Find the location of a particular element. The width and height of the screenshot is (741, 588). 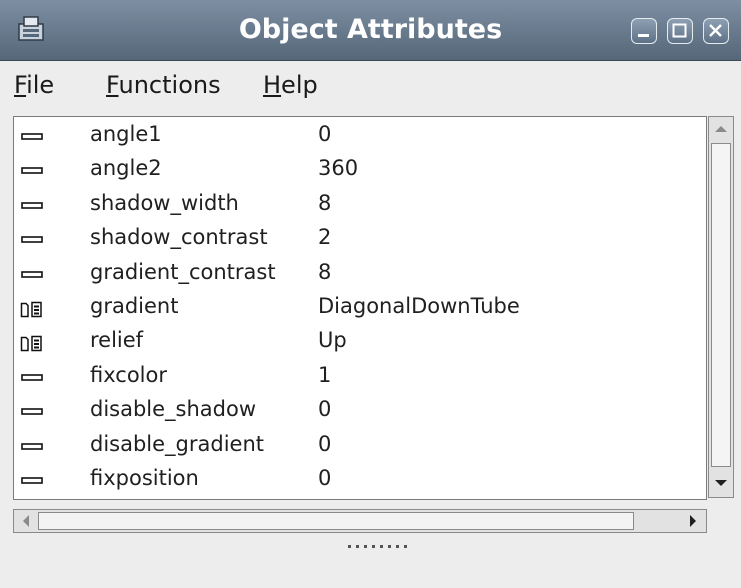

attribute-row: shadow_width 8 is located at coordinates (359, 206).